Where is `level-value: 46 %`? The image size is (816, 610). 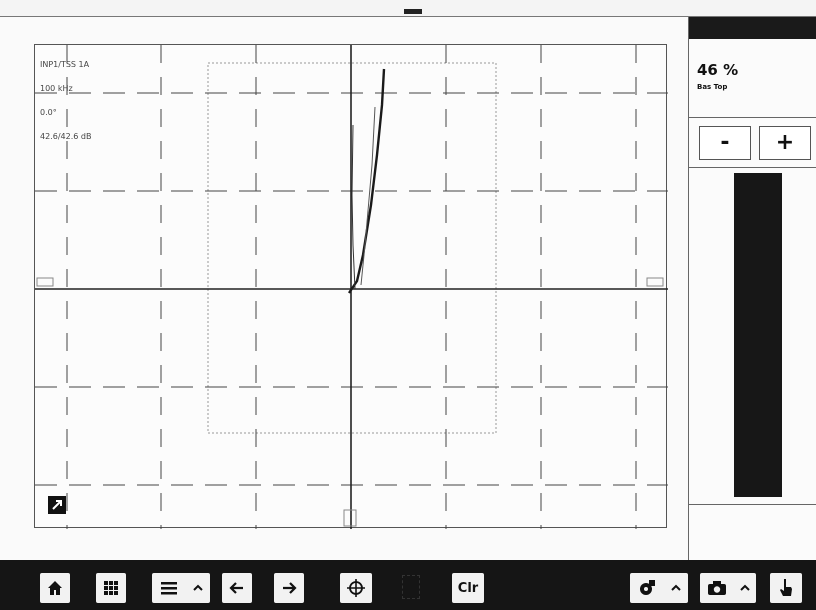 level-value: 46 % is located at coordinates (718, 70).